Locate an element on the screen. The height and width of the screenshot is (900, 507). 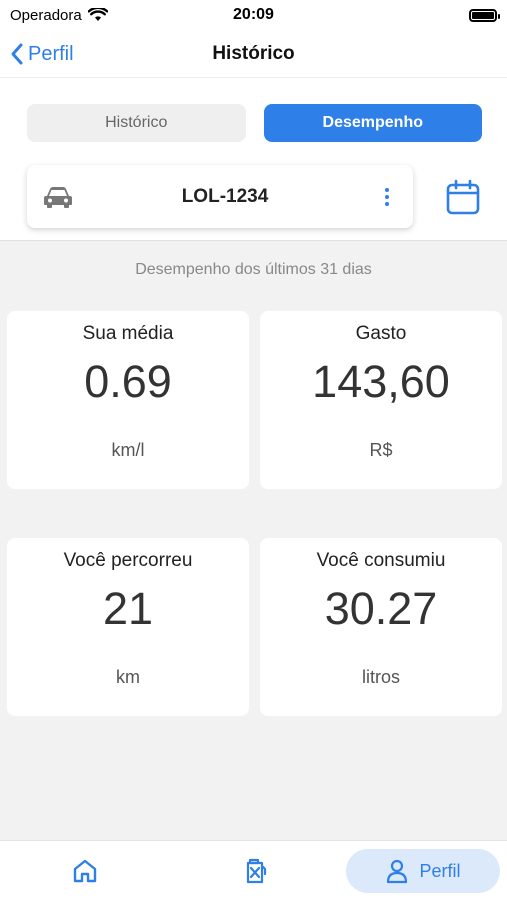
average-card: Sua média 0.69 km/l is located at coordinates (128, 400).